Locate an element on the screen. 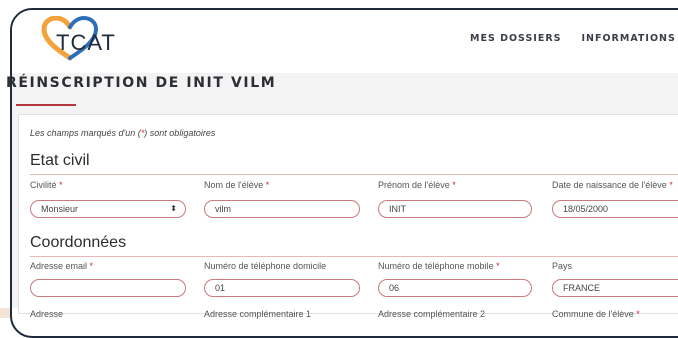  nom-input: vilm is located at coordinates (282, 209).